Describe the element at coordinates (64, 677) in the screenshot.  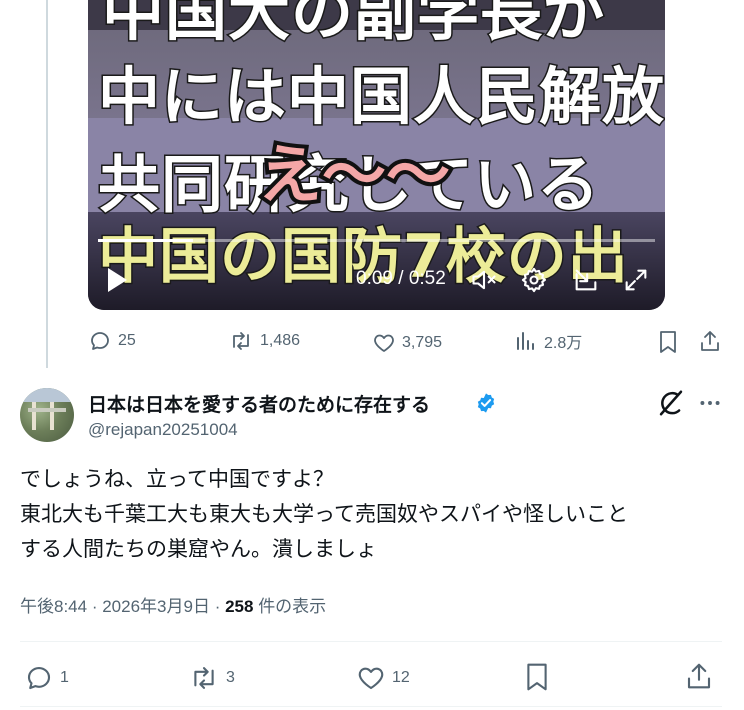
I see `reply-count: 1` at that location.